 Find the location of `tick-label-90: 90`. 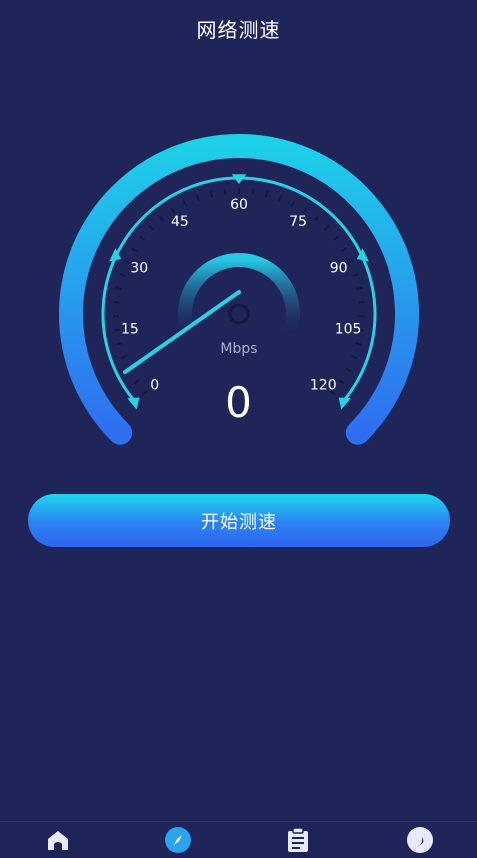

tick-label-90: 90 is located at coordinates (339, 269).